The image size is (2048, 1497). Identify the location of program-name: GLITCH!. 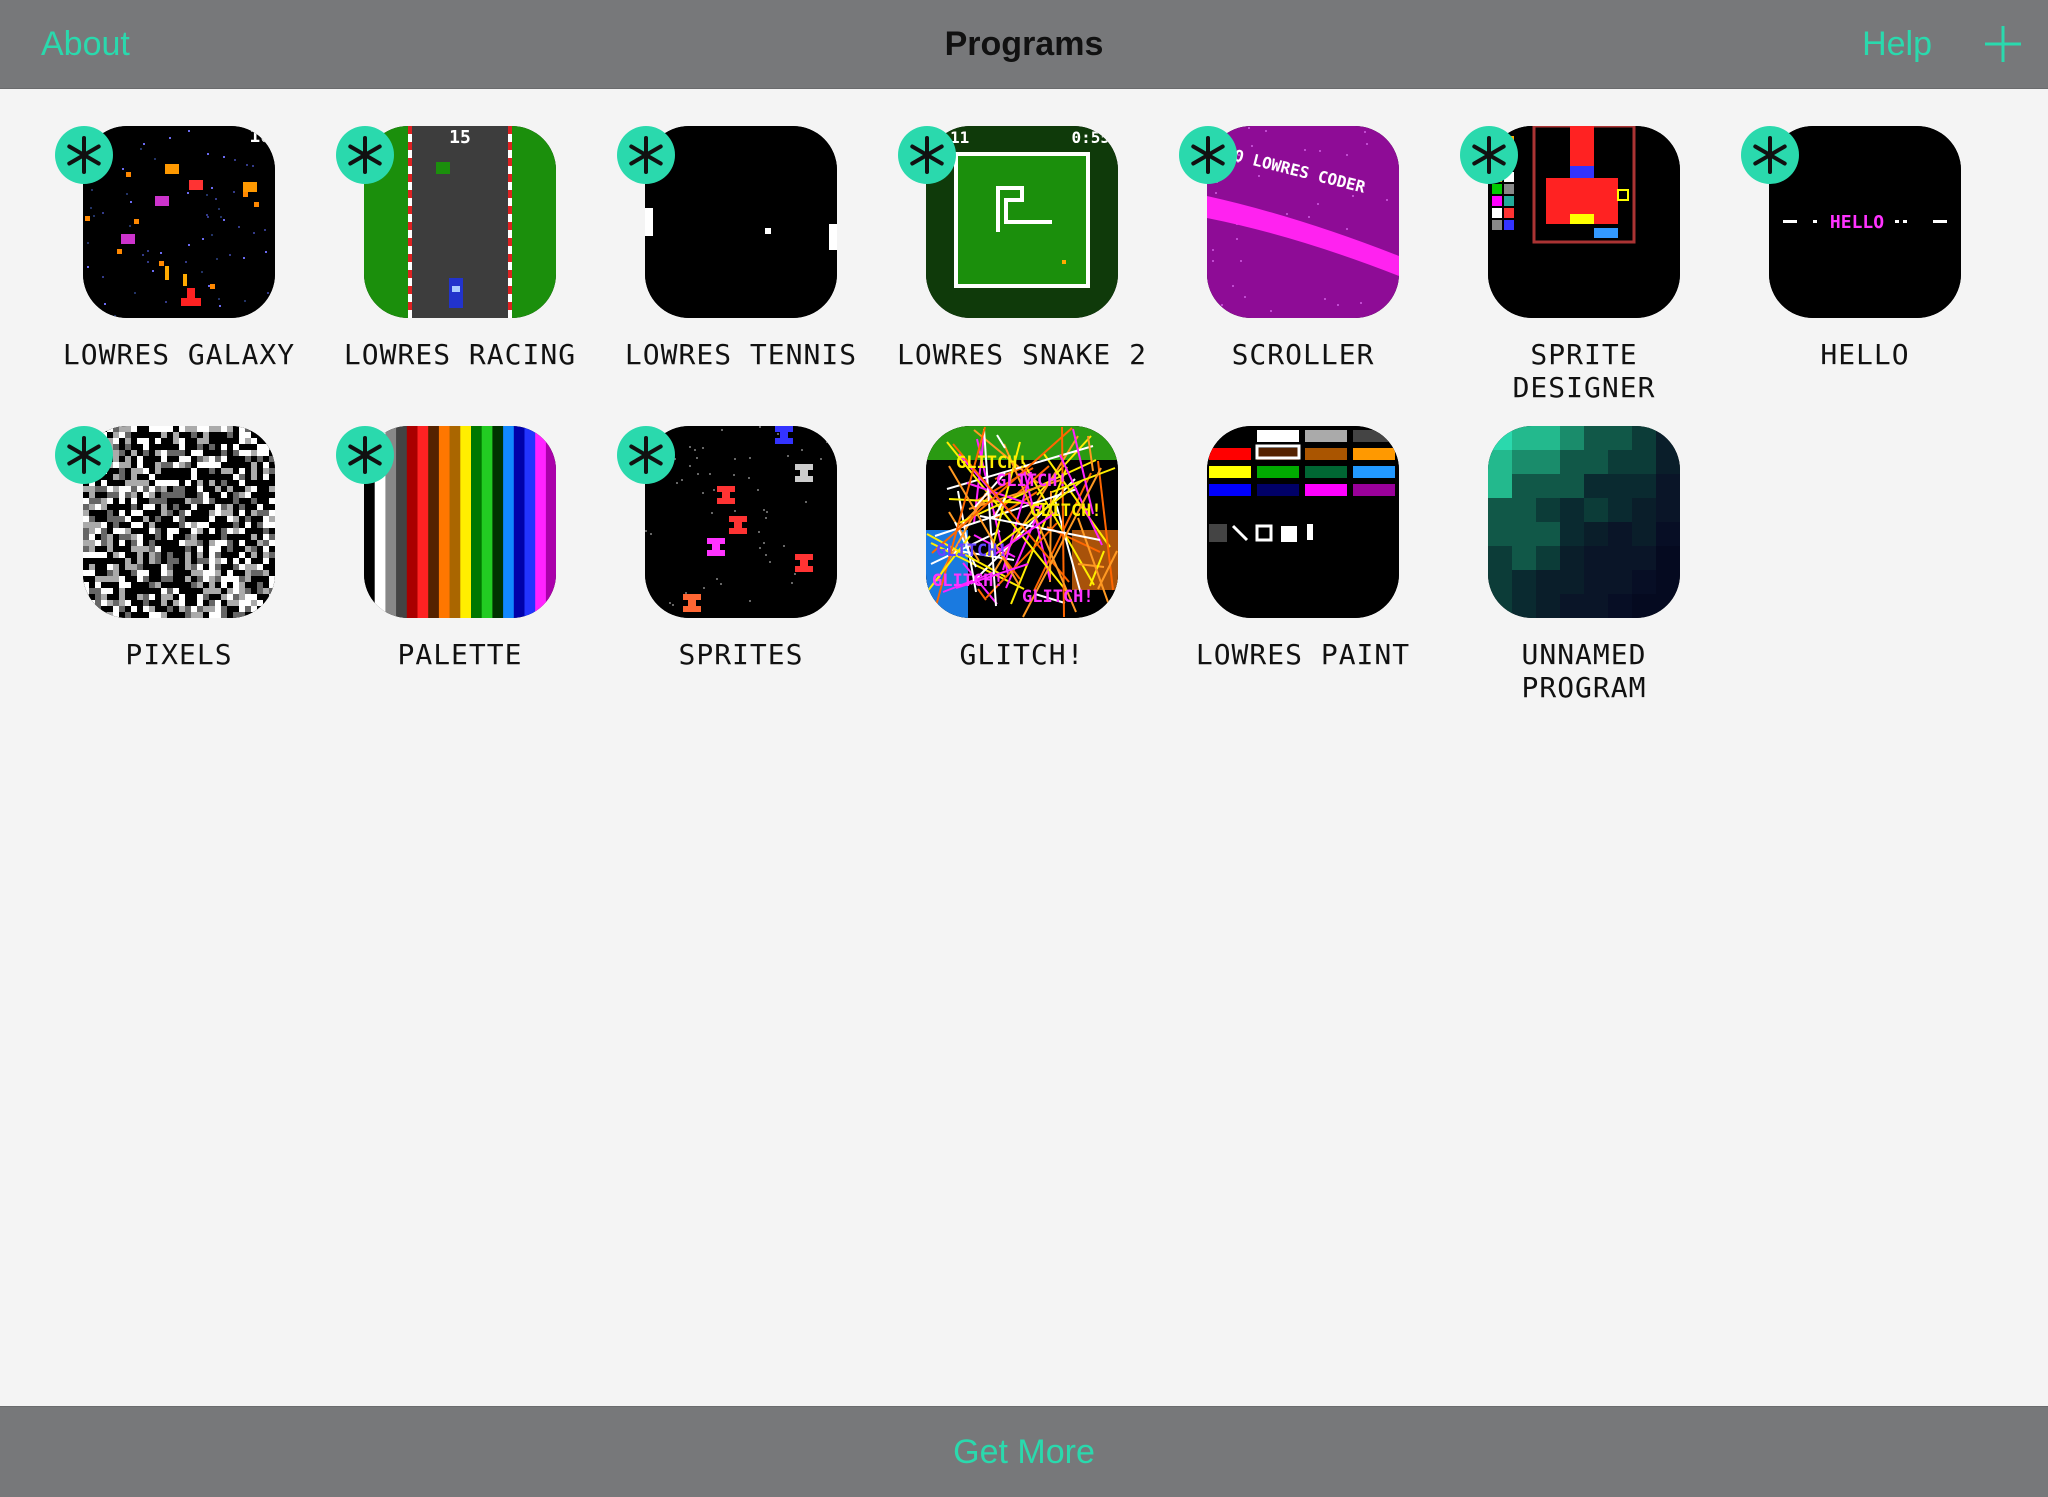
(1022, 654).